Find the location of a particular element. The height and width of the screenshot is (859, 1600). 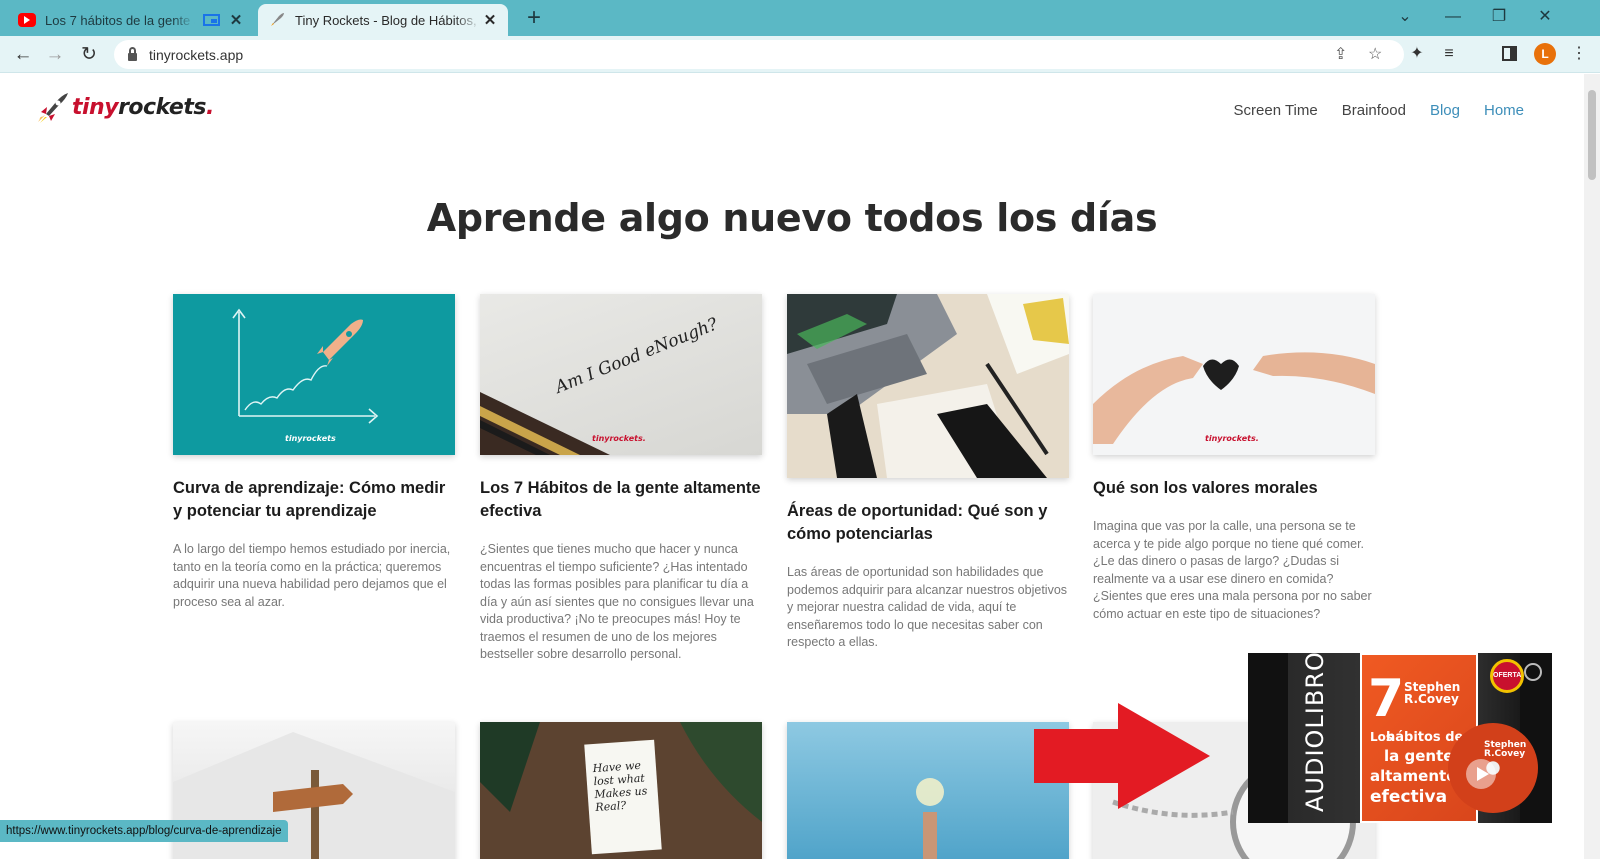

reload-icon: ↻ is located at coordinates (89, 55).